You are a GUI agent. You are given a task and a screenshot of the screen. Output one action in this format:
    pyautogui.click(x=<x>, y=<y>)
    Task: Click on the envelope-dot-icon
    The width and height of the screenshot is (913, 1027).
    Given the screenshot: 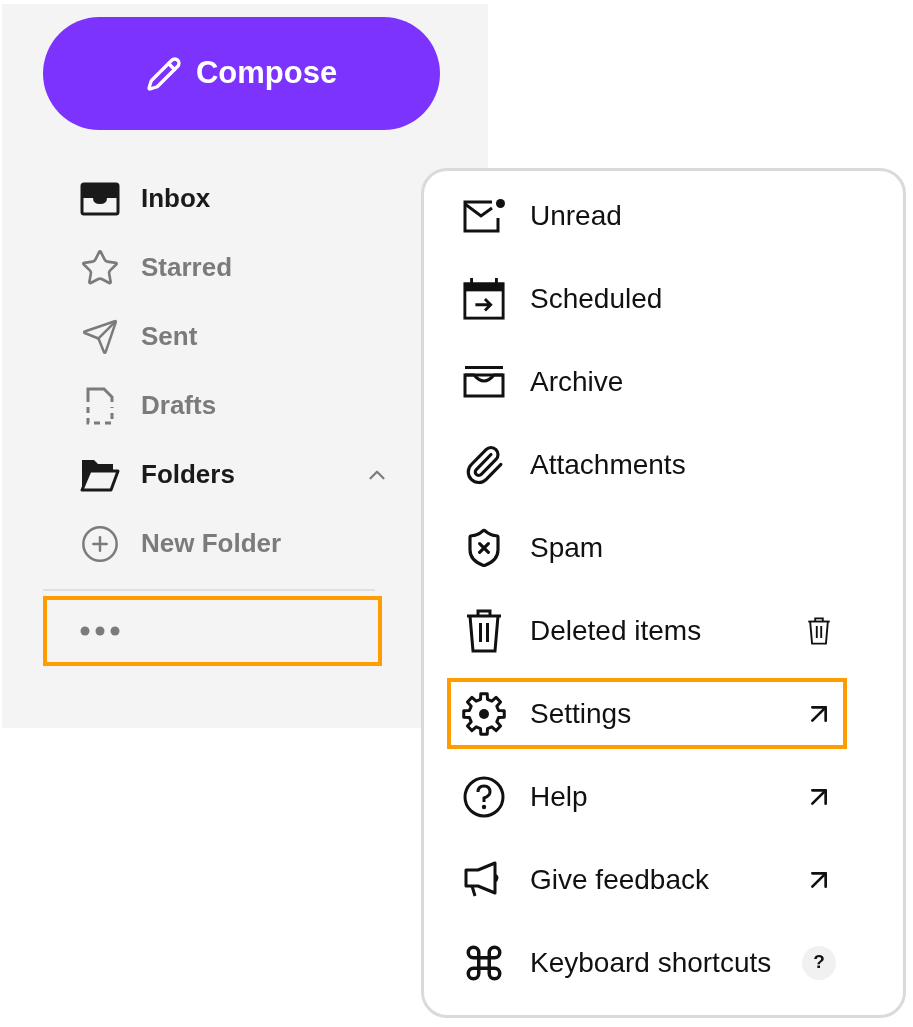 What is the action you would take?
    pyautogui.click(x=484, y=215)
    